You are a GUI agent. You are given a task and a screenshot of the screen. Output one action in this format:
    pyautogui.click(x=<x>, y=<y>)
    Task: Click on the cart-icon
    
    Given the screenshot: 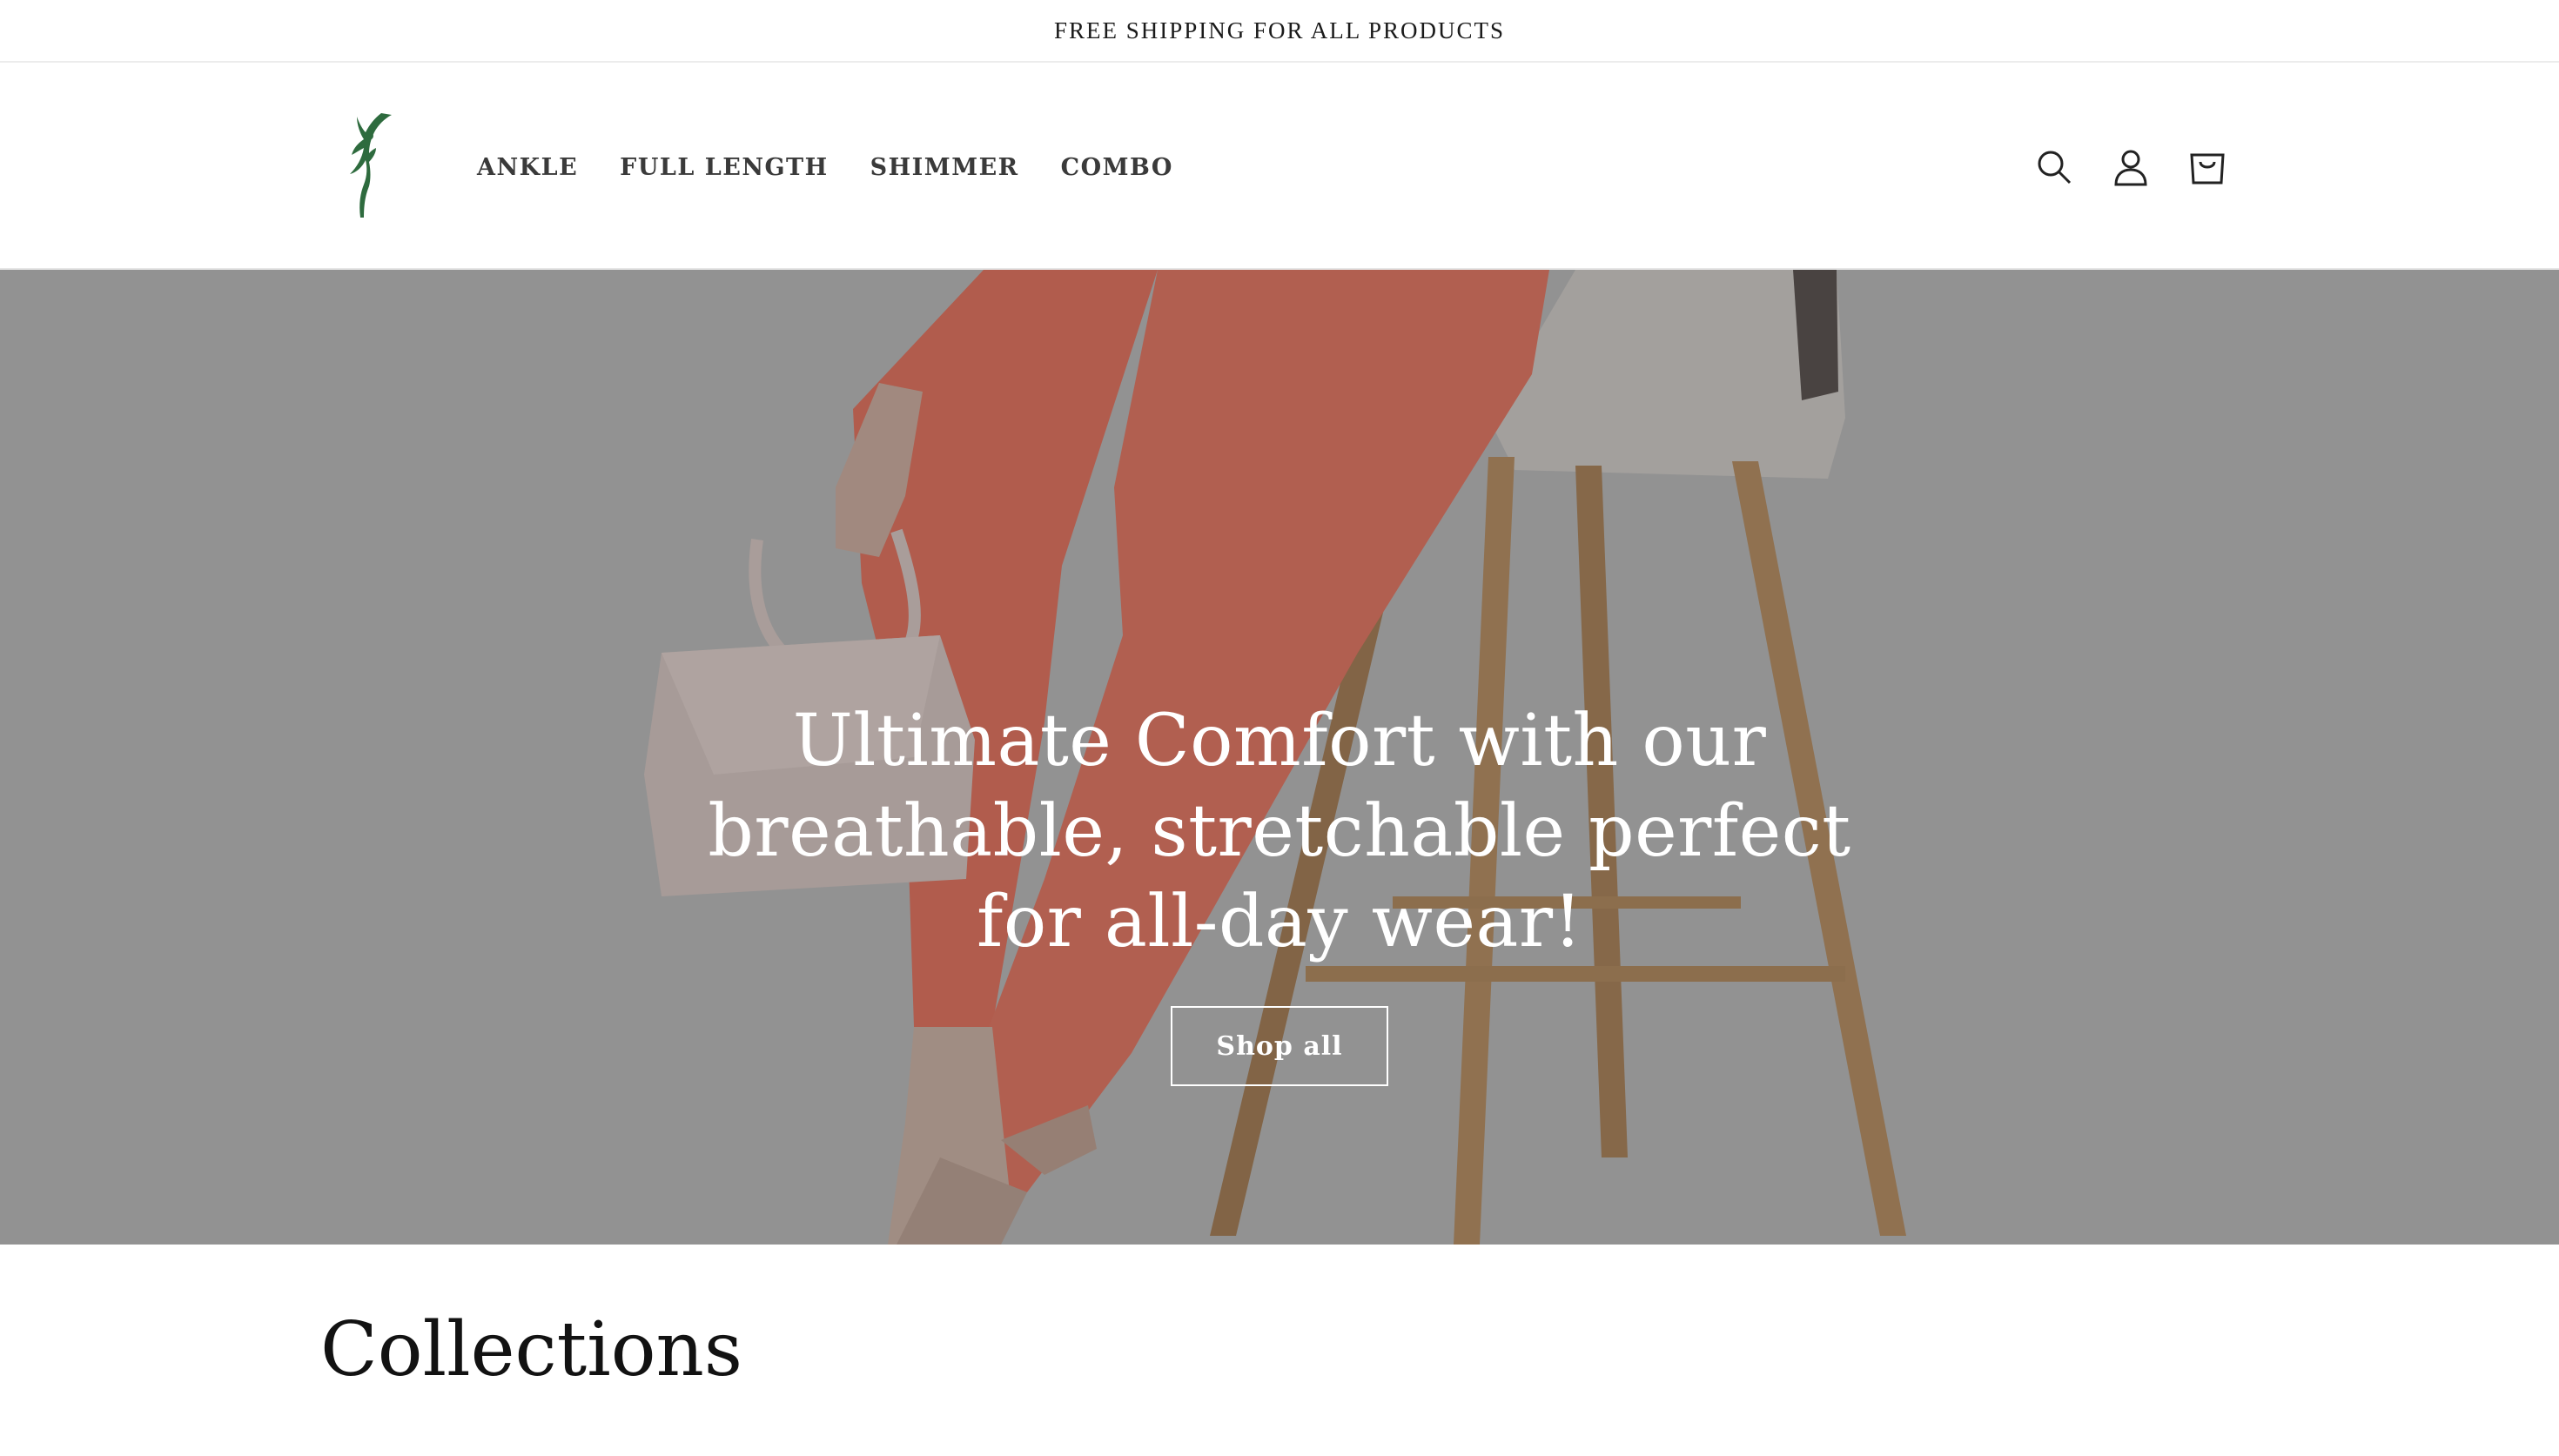 What is the action you would take?
    pyautogui.click(x=2207, y=167)
    